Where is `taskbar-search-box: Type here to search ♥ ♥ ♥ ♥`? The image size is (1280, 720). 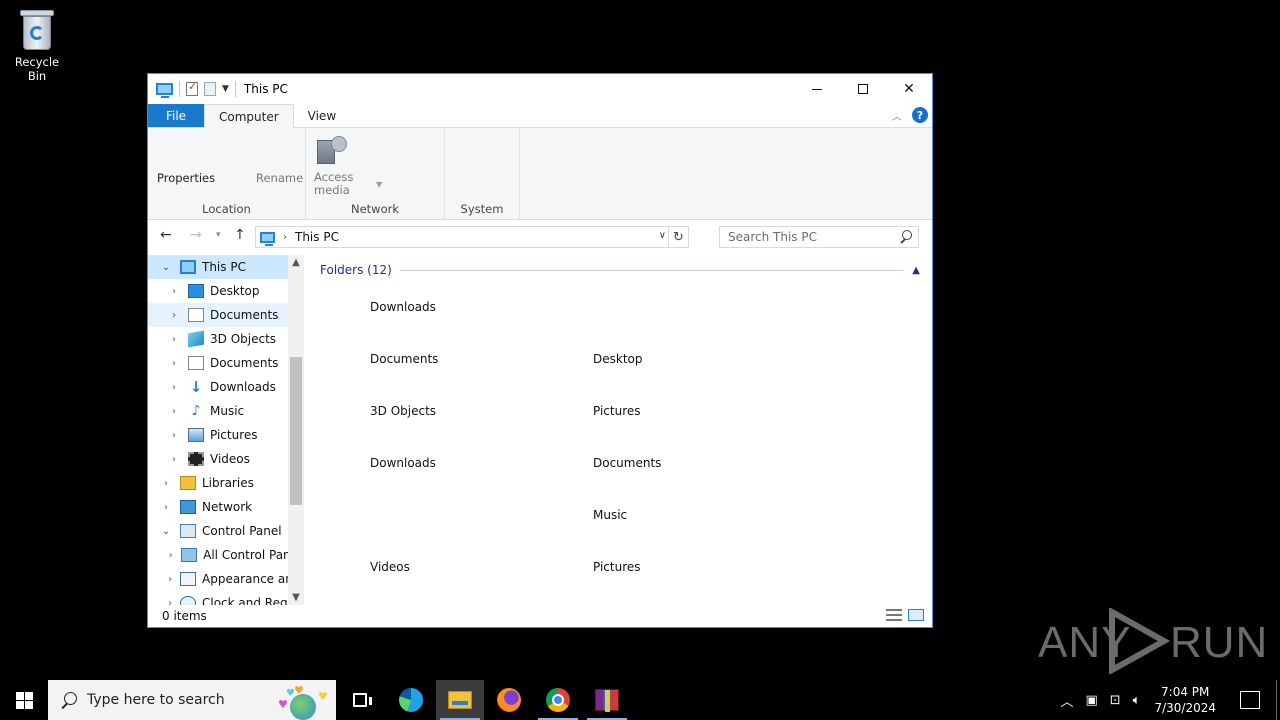
taskbar-search-box: Type here to search ♥ ♥ ♥ ♥ is located at coordinates (192, 700).